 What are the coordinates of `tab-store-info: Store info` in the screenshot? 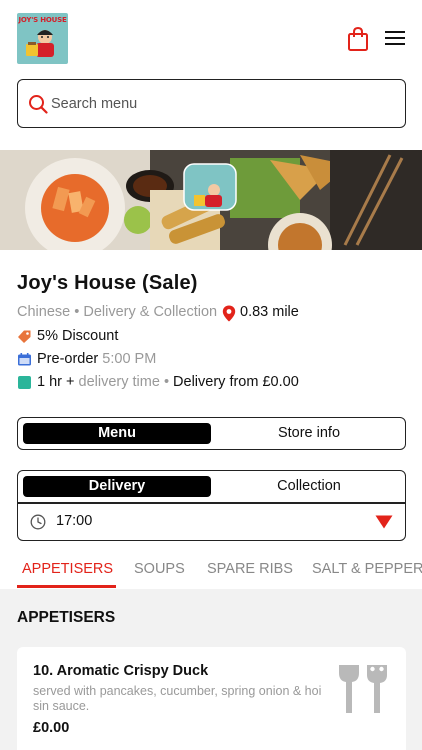 It's located at (309, 433).